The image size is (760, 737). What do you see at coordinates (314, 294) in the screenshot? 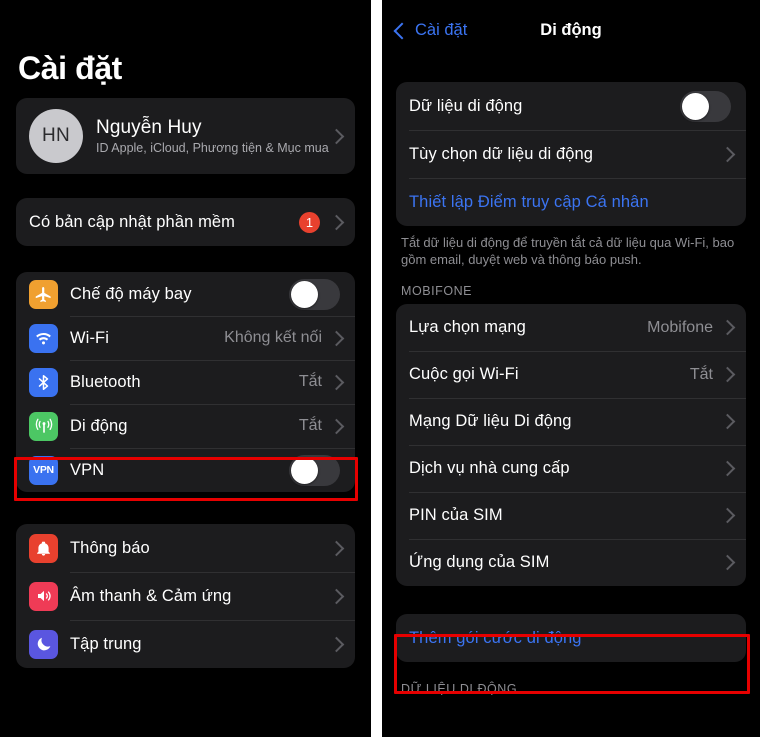
I see `airplane-mode-toggle` at bounding box center [314, 294].